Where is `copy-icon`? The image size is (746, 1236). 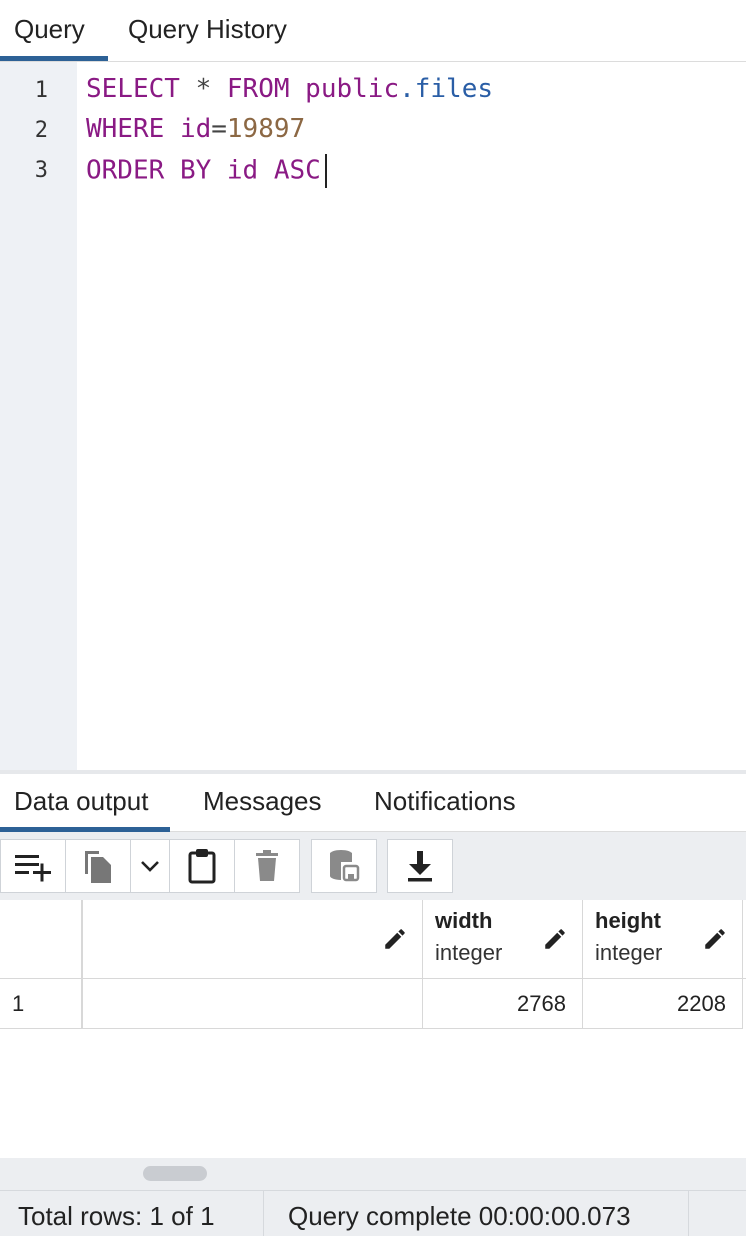 copy-icon is located at coordinates (98, 867).